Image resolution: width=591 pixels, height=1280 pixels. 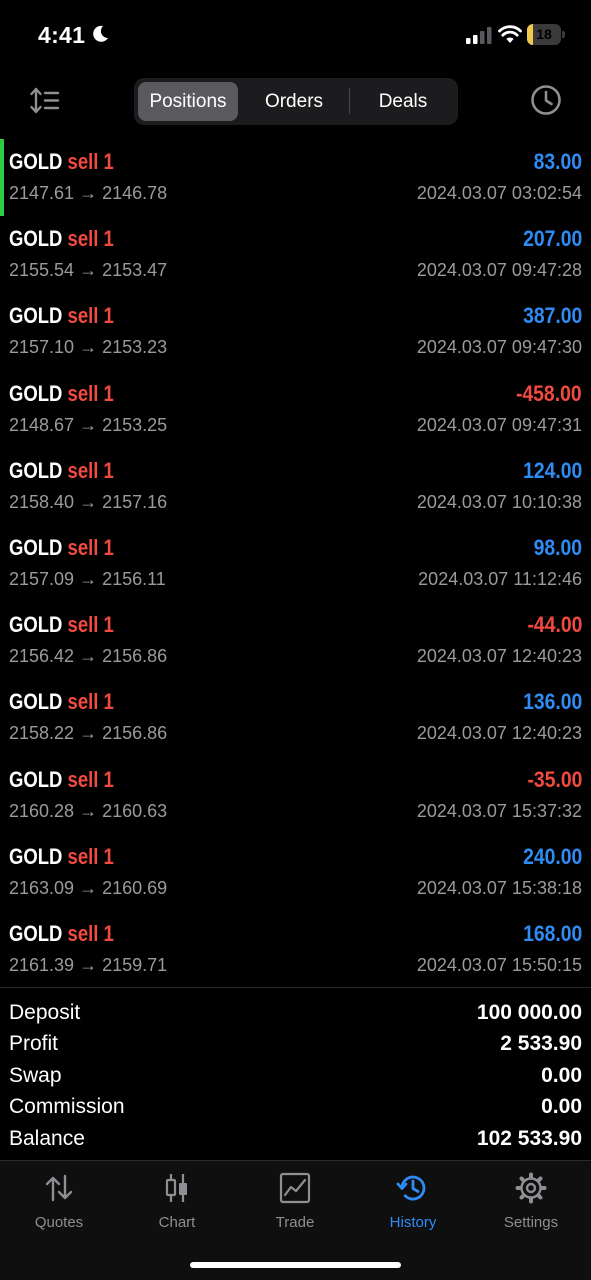 What do you see at coordinates (100, 33) in the screenshot?
I see `moon-icon` at bounding box center [100, 33].